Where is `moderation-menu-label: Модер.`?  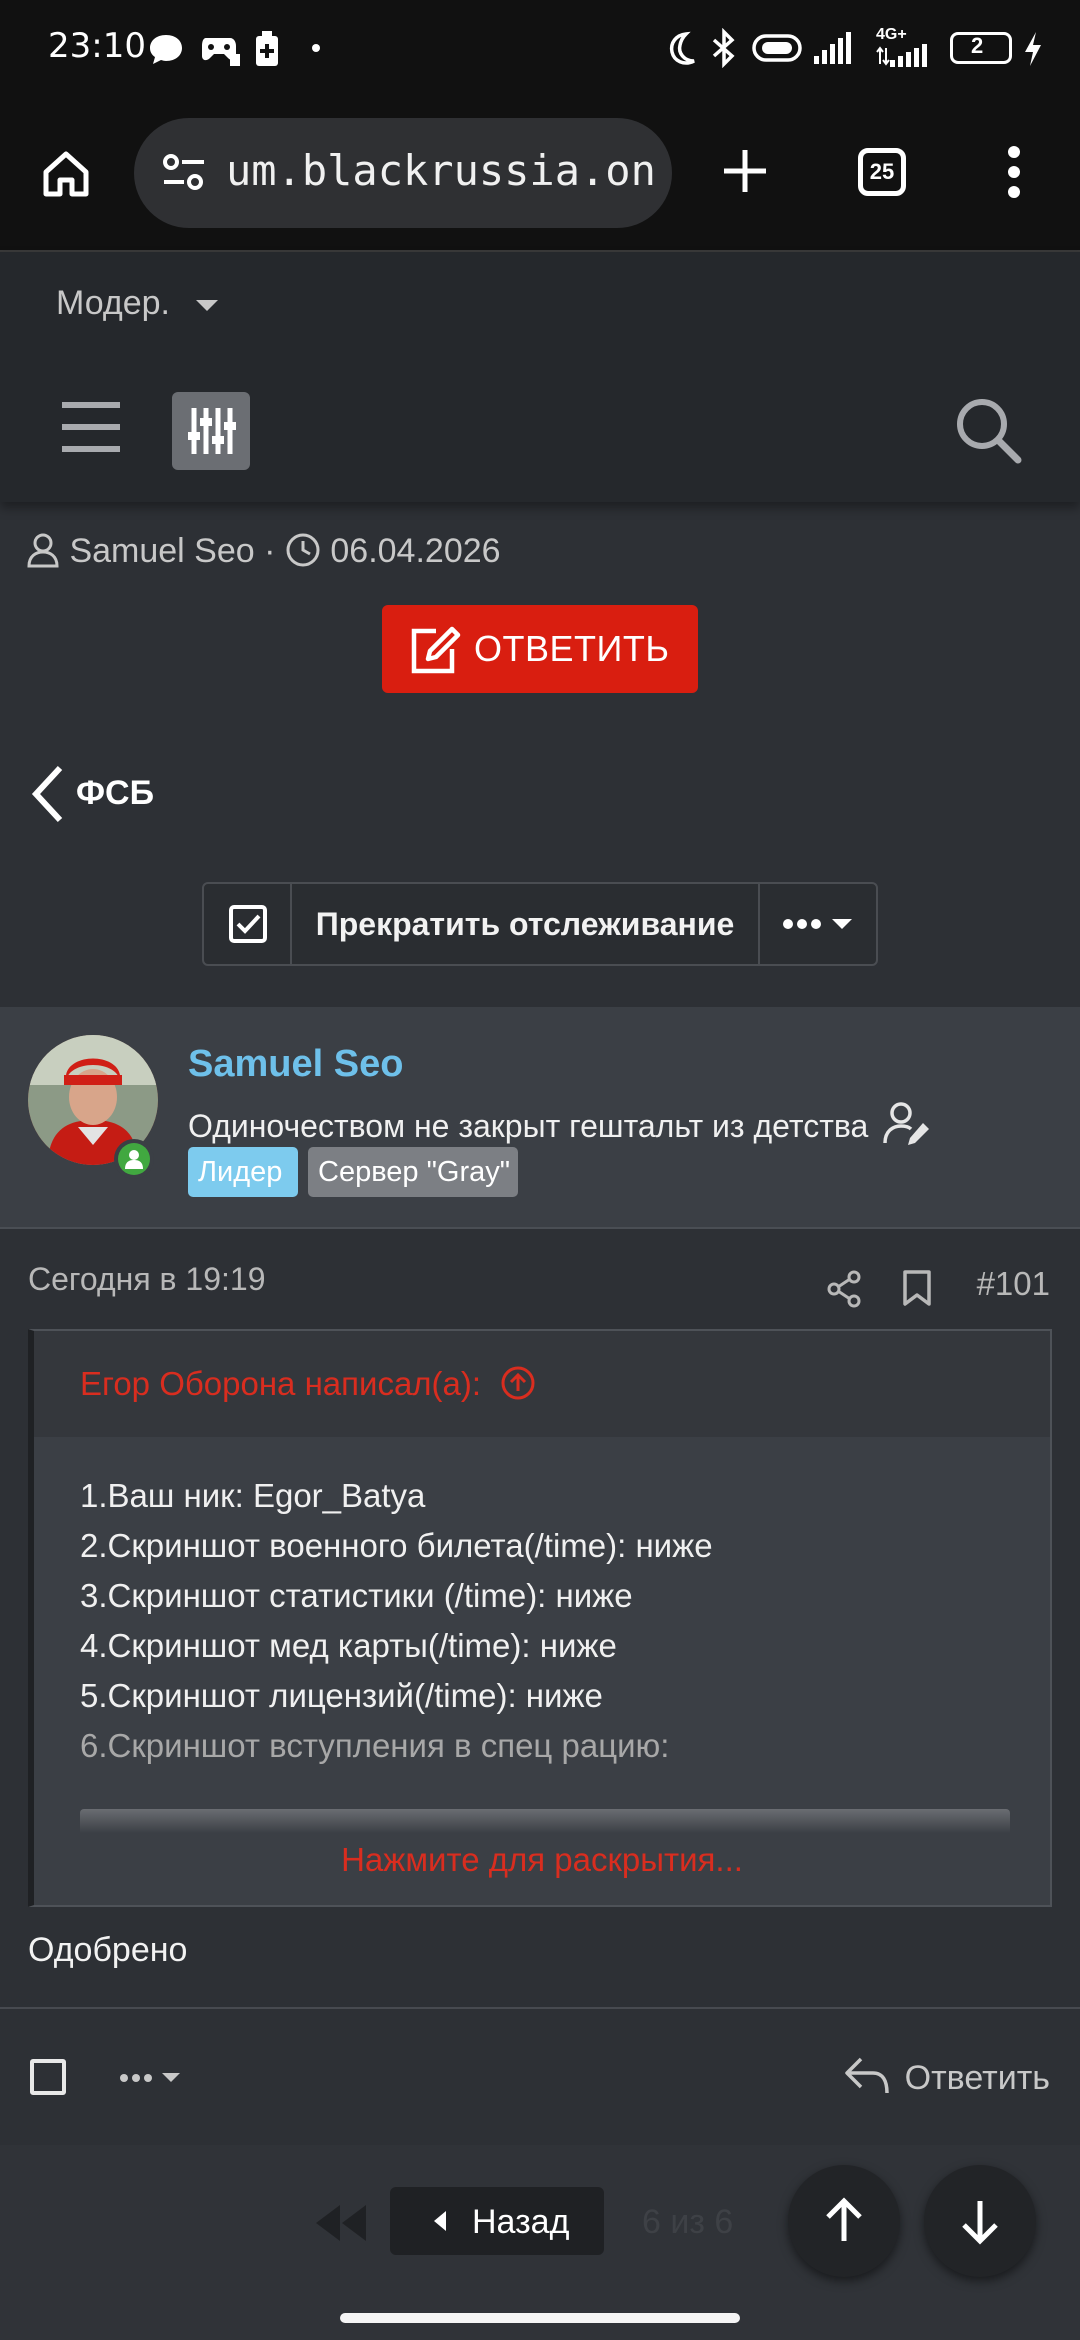 moderation-menu-label: Модер. is located at coordinates (113, 303).